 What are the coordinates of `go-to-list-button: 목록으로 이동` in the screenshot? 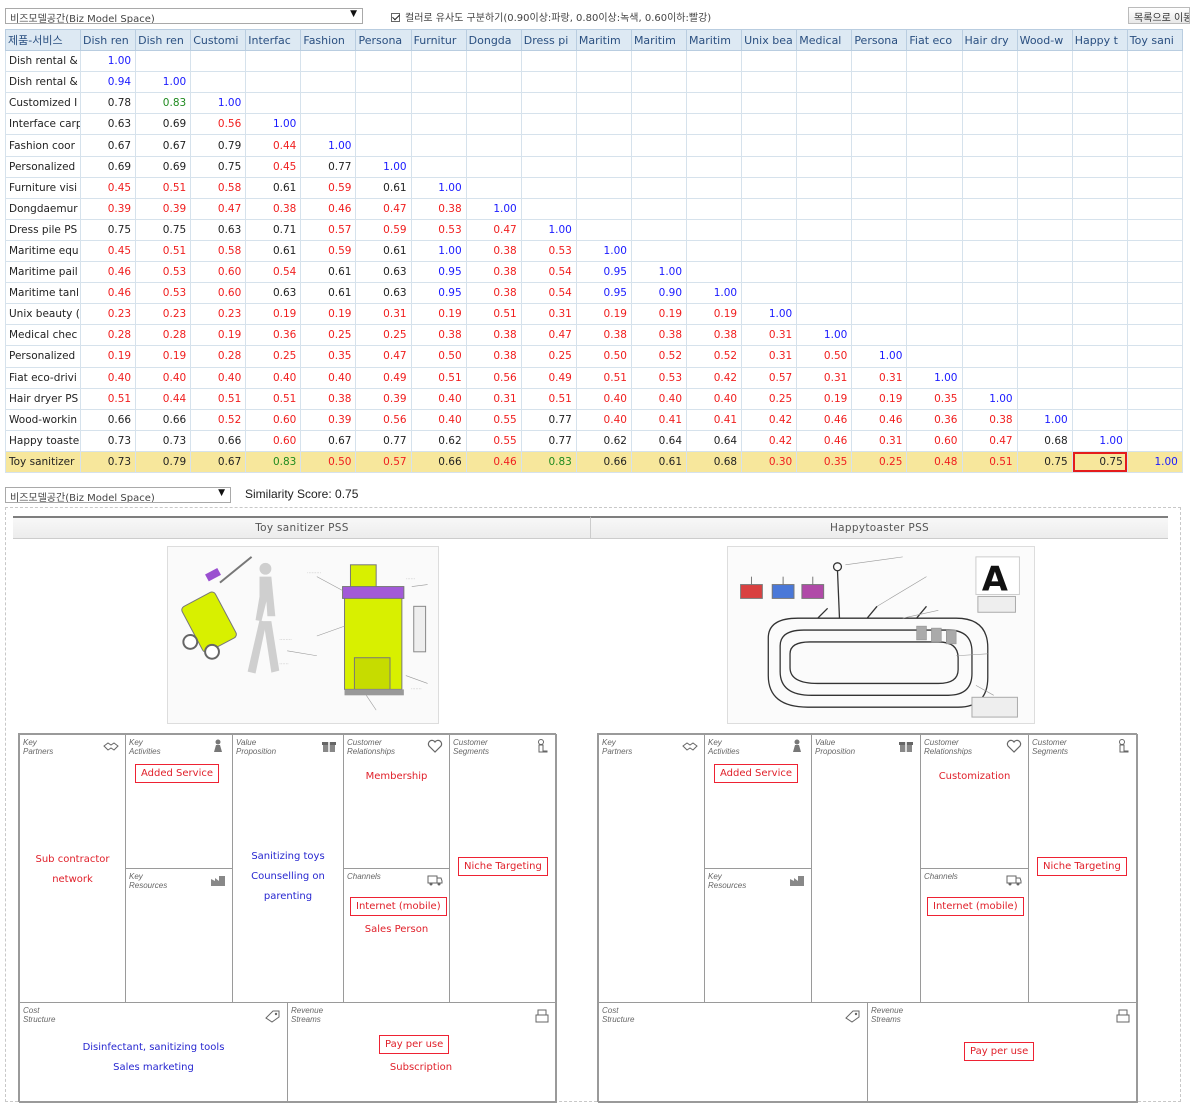 It's located at (1159, 15).